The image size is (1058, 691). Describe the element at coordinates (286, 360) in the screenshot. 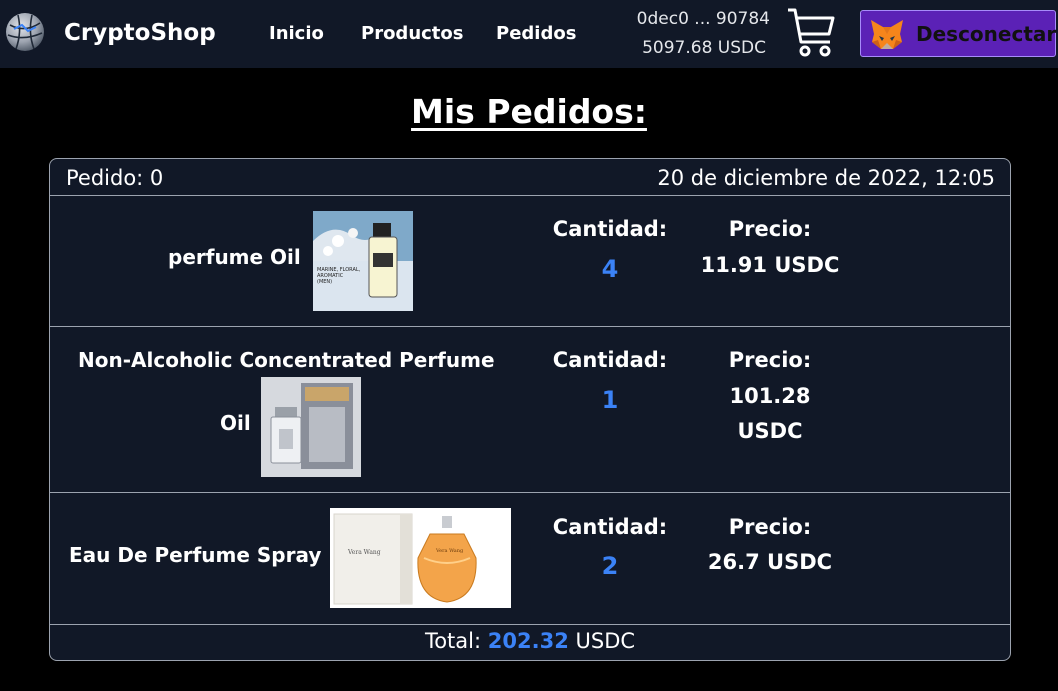

I see `item-name: Non-Alcoholic Concentrated Perfume` at that location.